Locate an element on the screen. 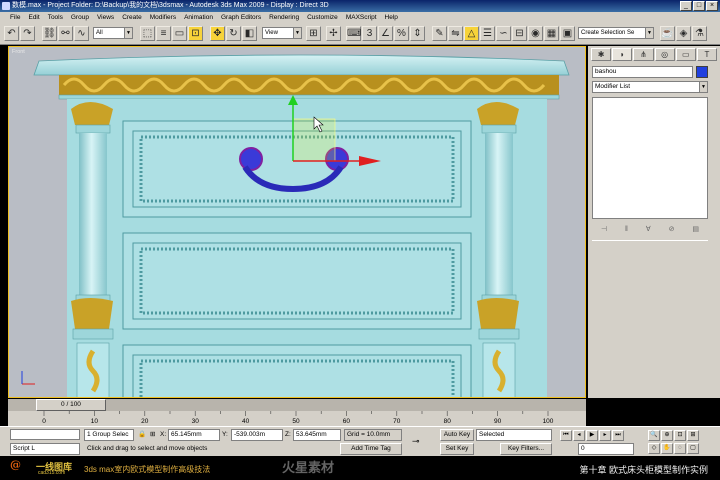 This screenshot has width=720, height=480. utilities-tab-icon: T is located at coordinates (707, 54).